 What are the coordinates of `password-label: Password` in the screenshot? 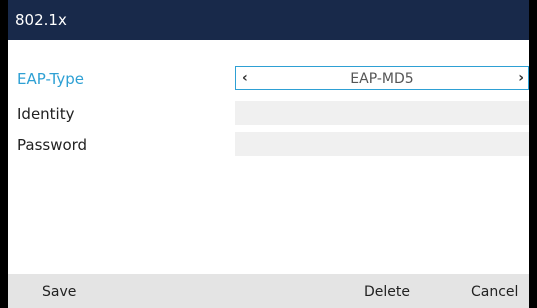 It's located at (52, 145).